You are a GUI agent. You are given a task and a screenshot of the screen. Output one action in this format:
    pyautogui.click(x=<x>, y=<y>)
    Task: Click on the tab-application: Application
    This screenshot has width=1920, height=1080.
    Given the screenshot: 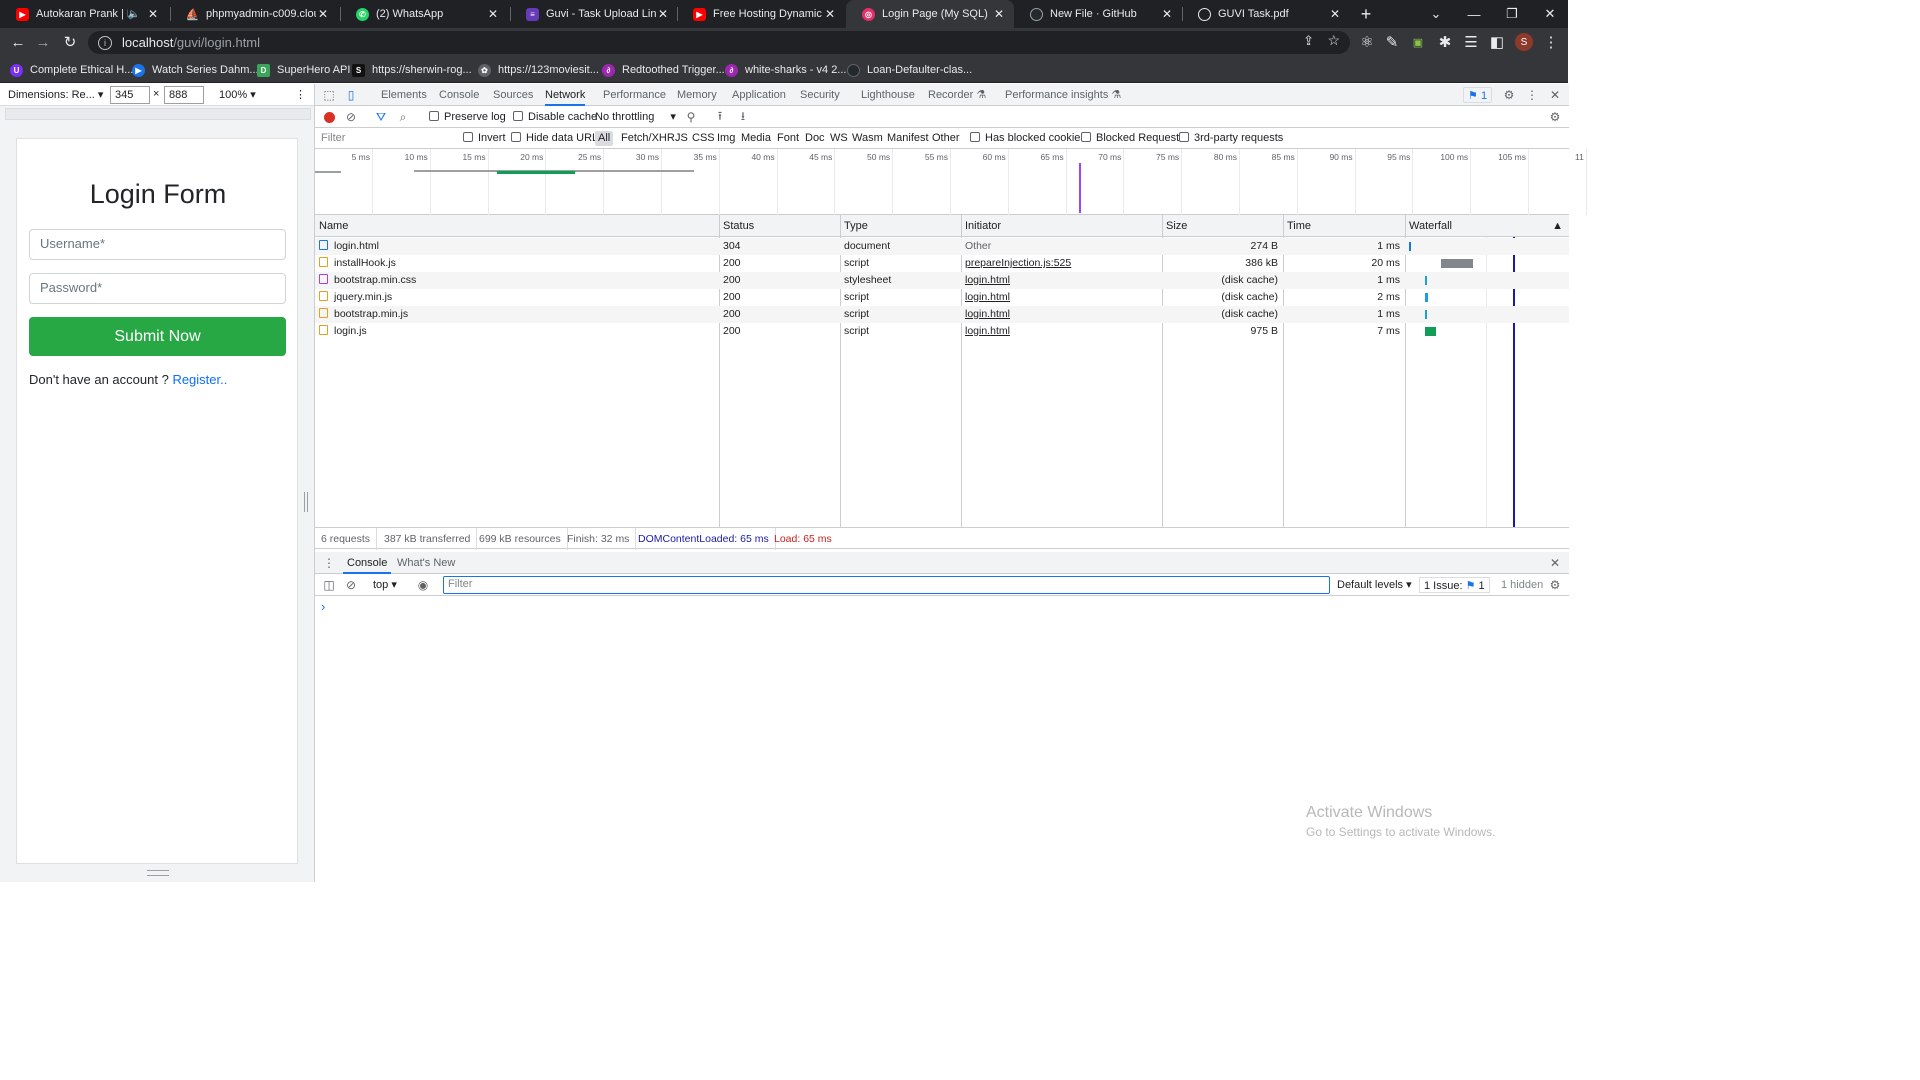 What is the action you would take?
    pyautogui.click(x=759, y=95)
    